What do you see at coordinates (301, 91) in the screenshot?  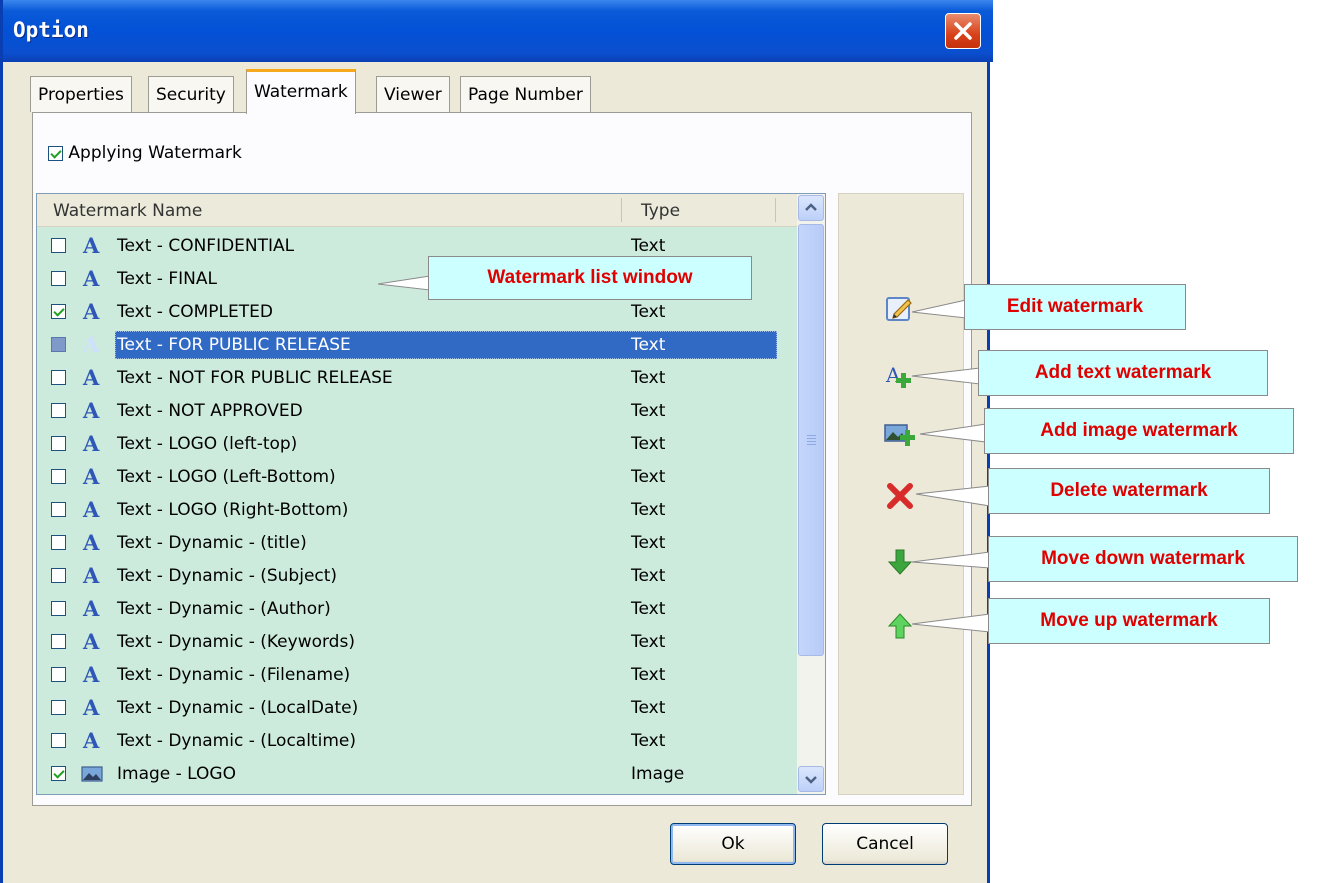 I see `tab-watermark: Watermark` at bounding box center [301, 91].